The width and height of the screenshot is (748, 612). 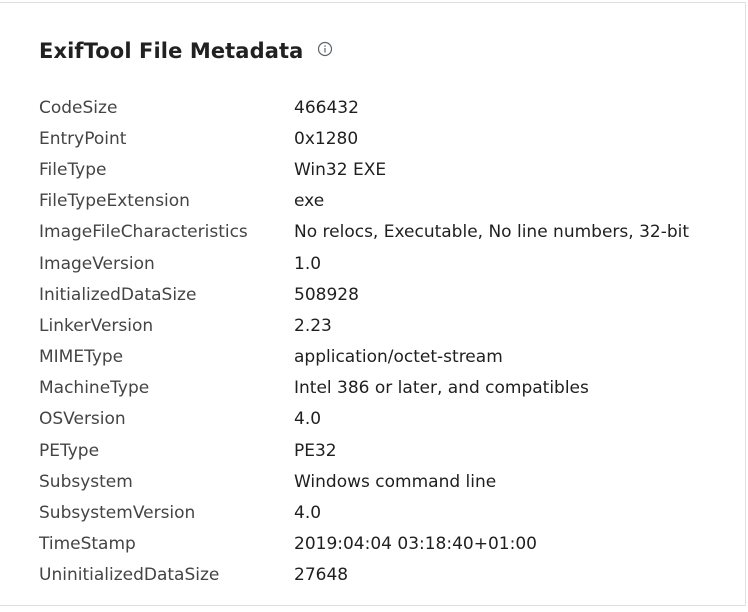 I want to click on metadata-row: TimeStamp 2019:04:04 03:18:40+01:00, so click(x=389, y=544).